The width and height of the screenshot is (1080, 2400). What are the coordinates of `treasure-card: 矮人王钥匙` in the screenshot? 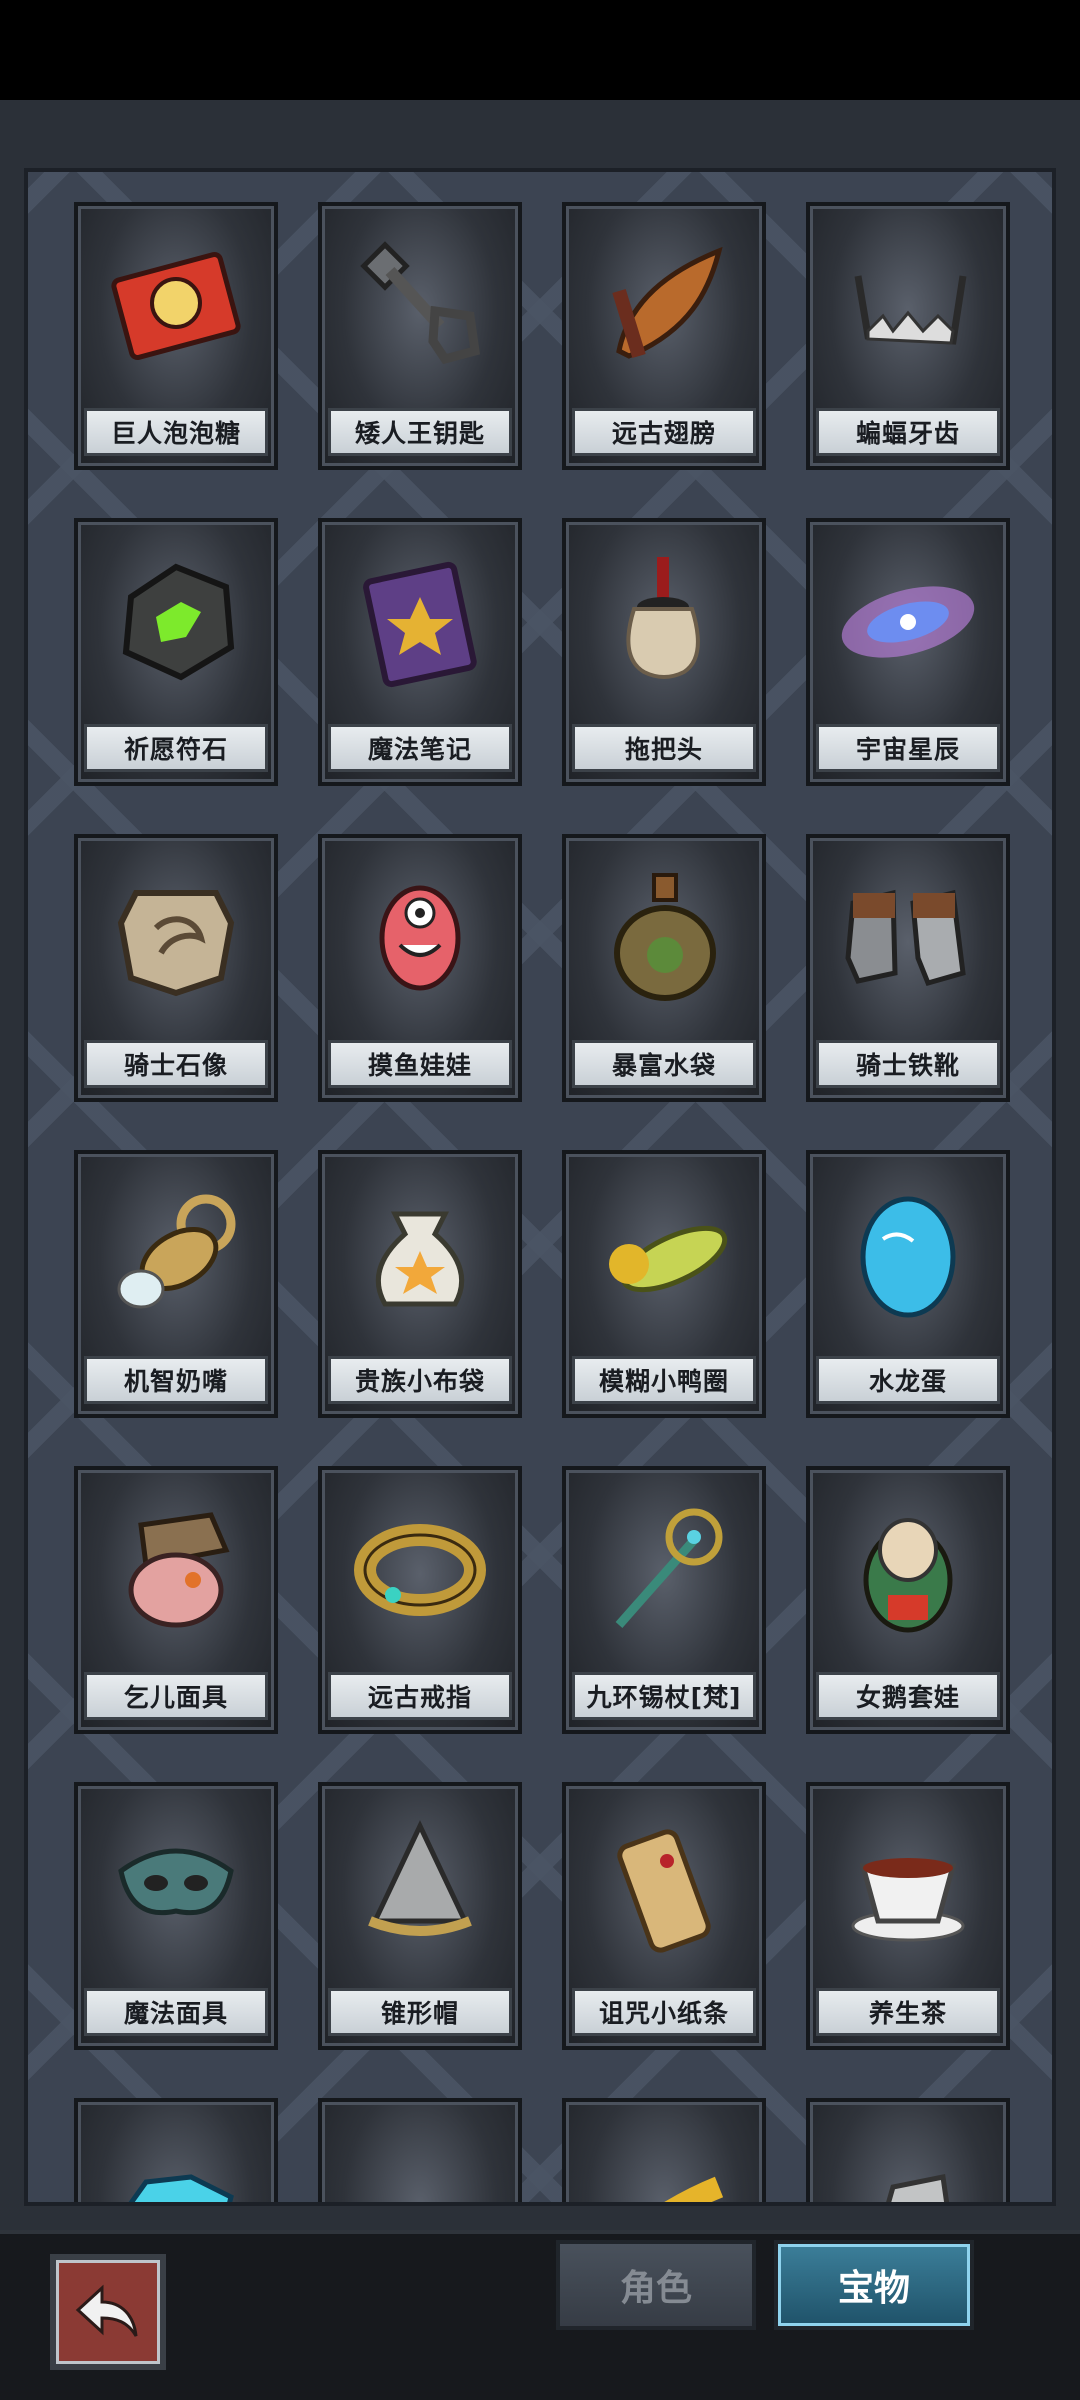 It's located at (420, 336).